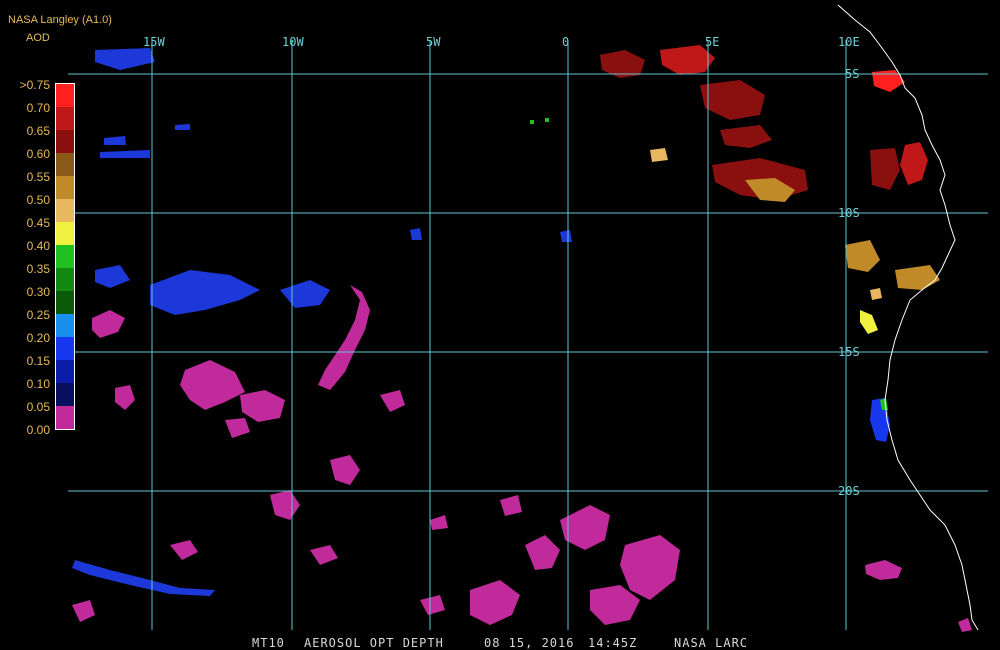 The height and width of the screenshot is (650, 1000). What do you see at coordinates (38, 407) in the screenshot?
I see `color-scale-label: 0.05` at bounding box center [38, 407].